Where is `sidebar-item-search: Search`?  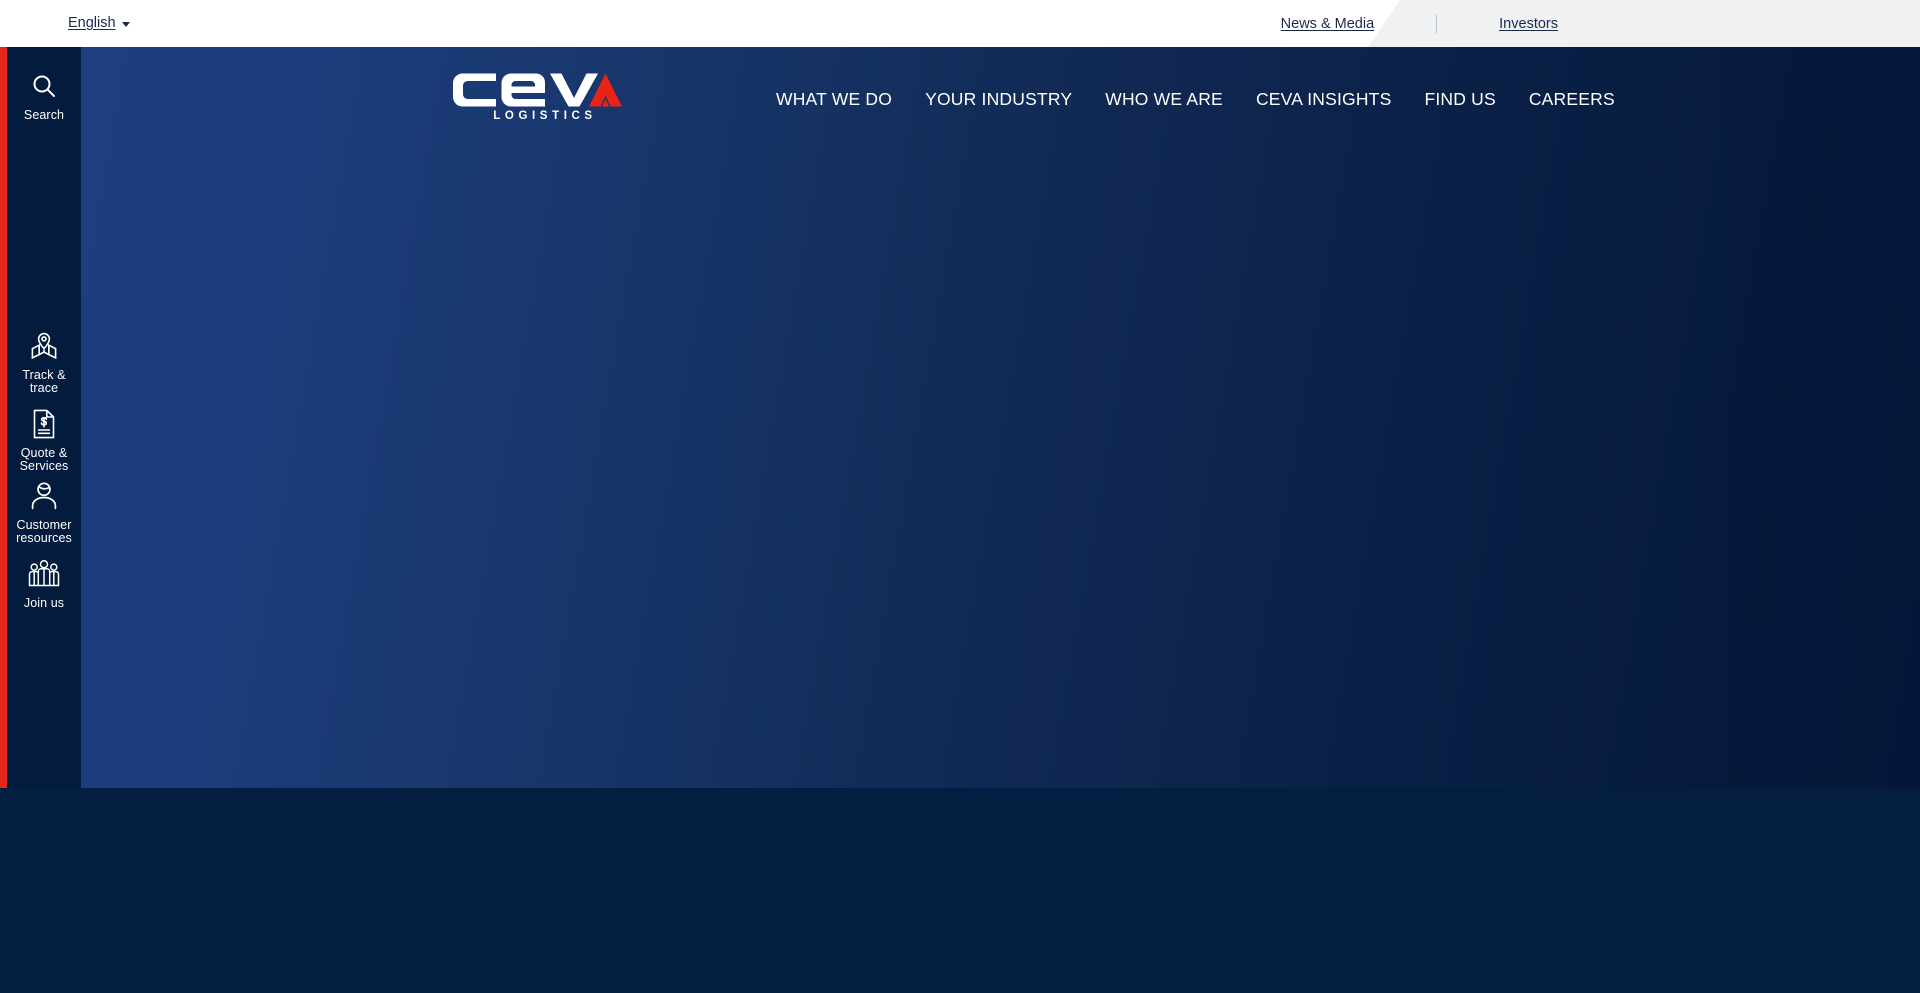
sidebar-item-search: Search is located at coordinates (44, 96).